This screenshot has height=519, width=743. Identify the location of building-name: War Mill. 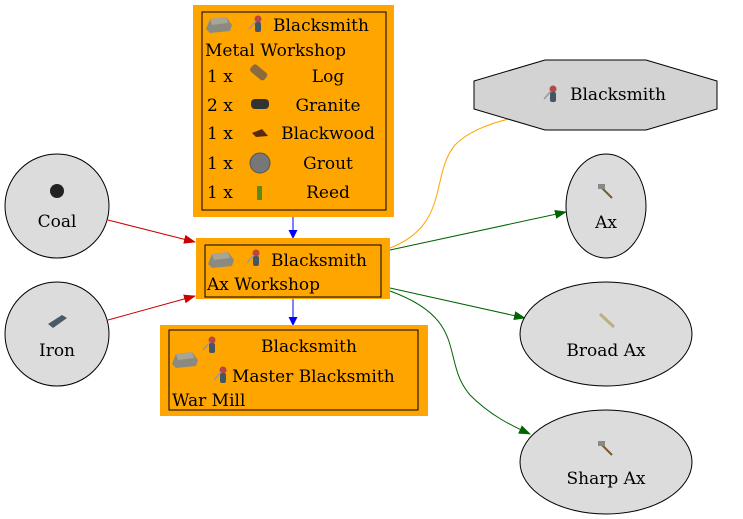
(208, 401).